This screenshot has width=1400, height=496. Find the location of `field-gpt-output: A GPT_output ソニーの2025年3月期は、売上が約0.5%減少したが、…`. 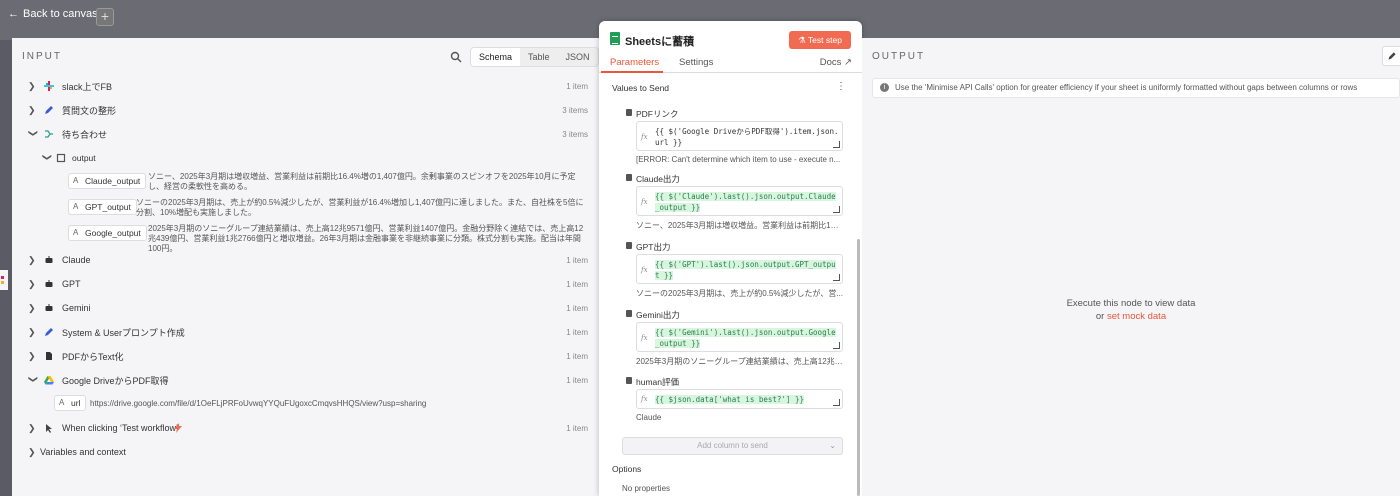

field-gpt-output: A GPT_output ソニーの2025年3月期は、売上が約0.5%減少したが、… is located at coordinates (306, 209).